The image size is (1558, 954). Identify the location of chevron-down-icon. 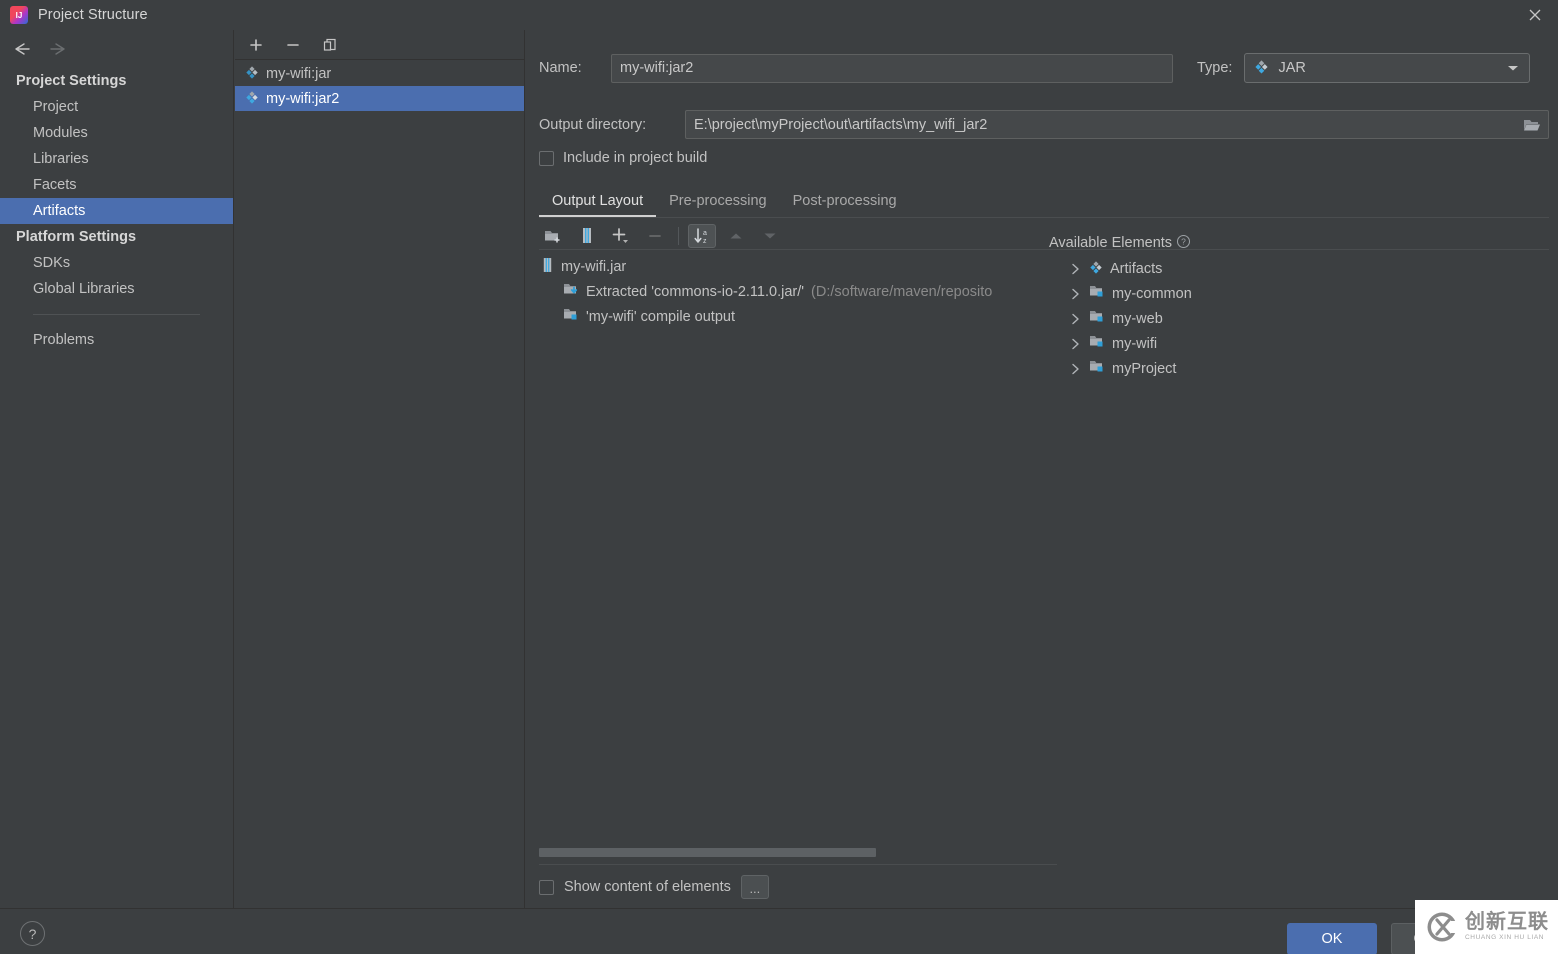
(1513, 68).